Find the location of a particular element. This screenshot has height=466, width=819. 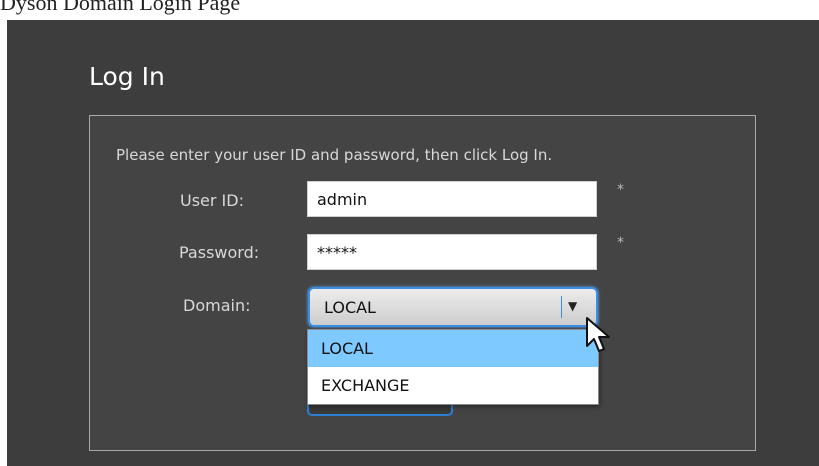

select-divider is located at coordinates (561, 307).